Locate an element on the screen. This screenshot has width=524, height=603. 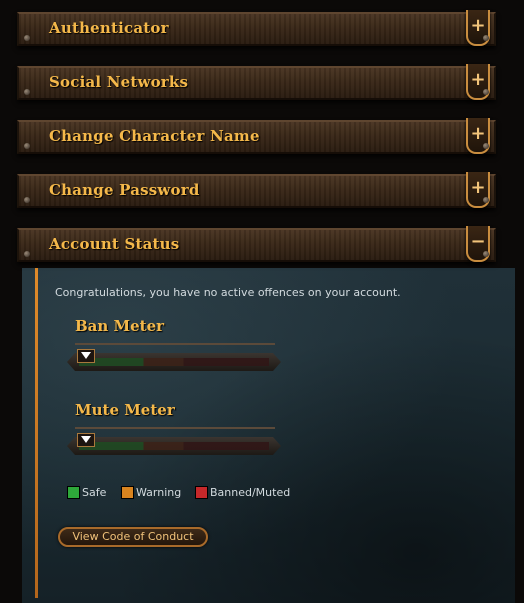
minus-icon: − is located at coordinates (478, 241).